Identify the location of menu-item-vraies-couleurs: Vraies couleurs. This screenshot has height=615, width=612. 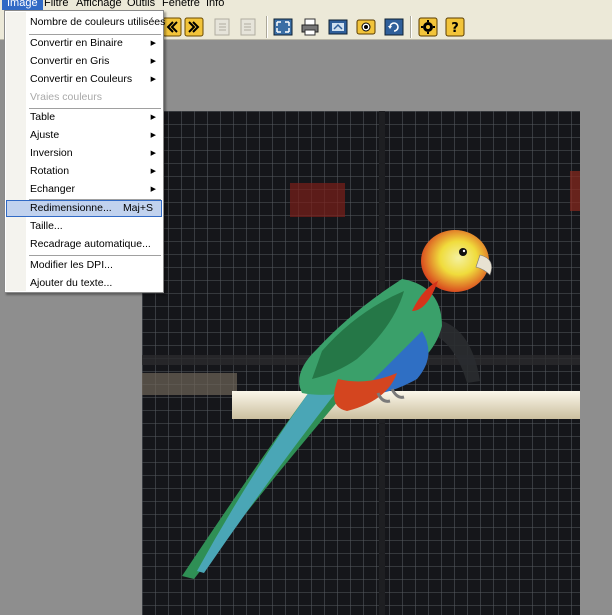
(66, 97).